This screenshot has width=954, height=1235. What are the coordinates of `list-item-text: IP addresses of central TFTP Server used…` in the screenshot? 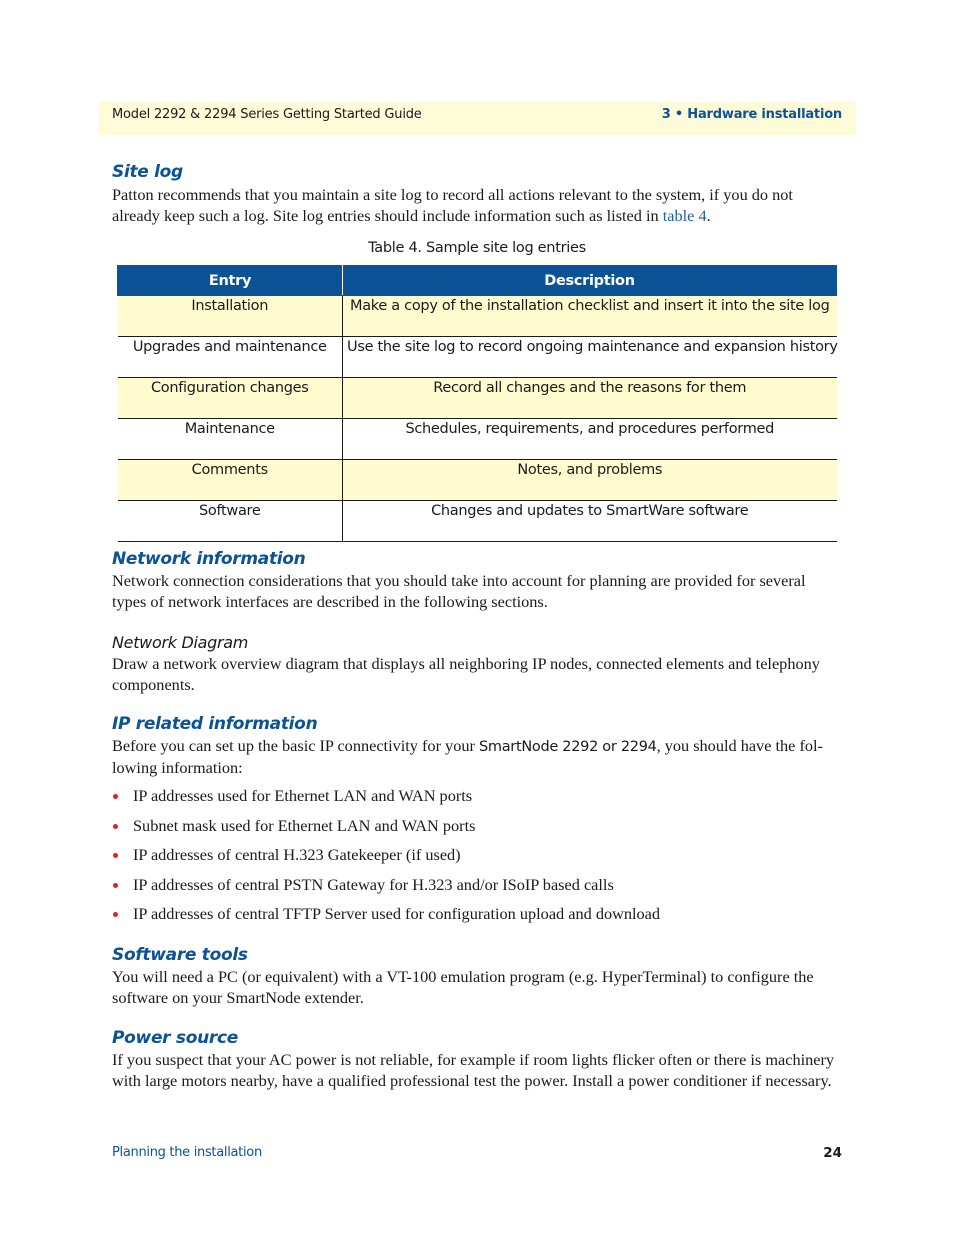 It's located at (397, 913).